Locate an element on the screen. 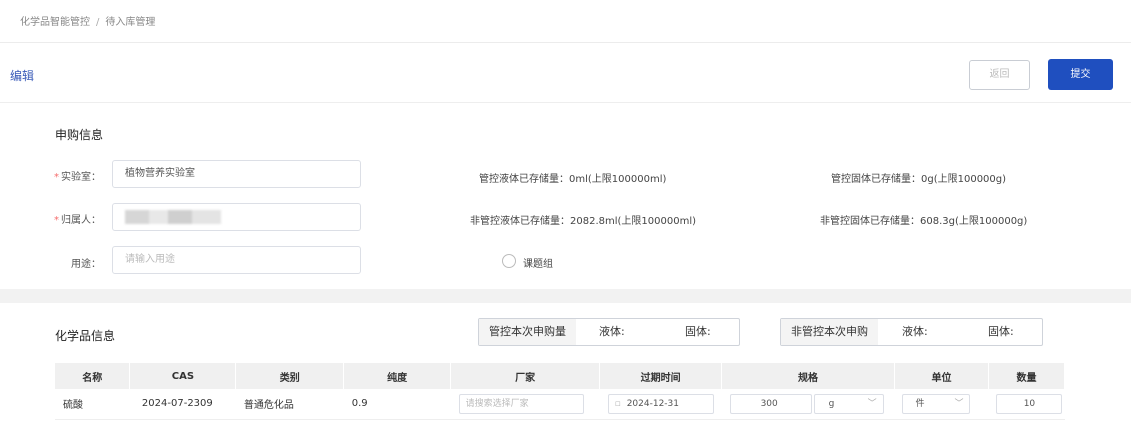 The image size is (1131, 437). redacted-owner is located at coordinates (173, 217).